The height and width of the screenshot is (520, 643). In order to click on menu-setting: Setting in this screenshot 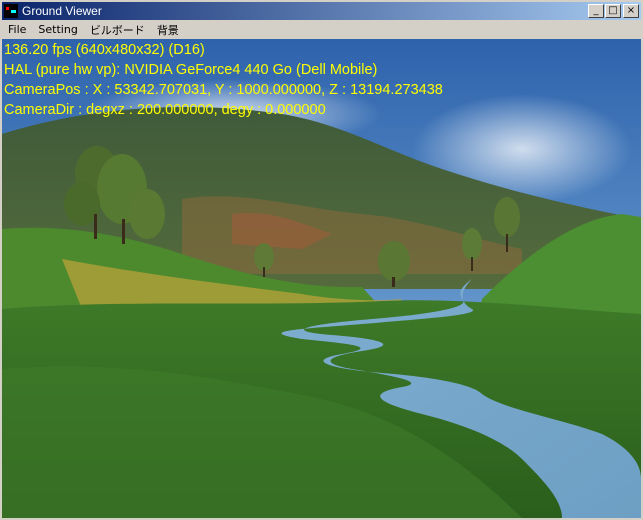, I will do `click(57, 29)`.